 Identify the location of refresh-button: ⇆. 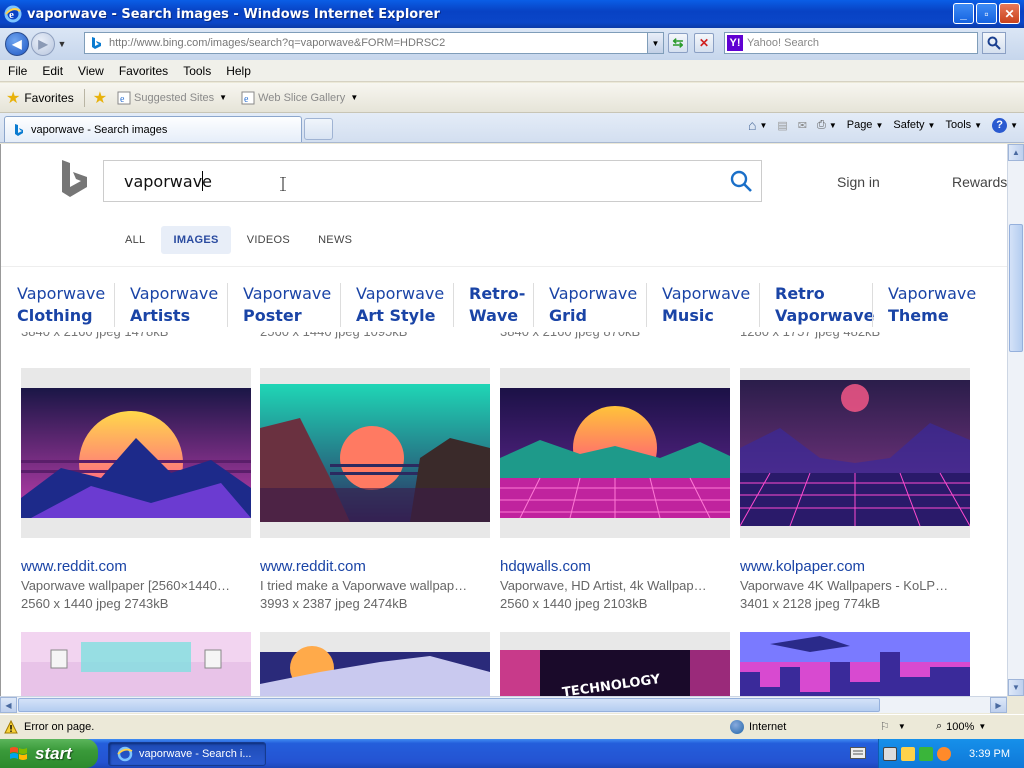
(678, 43).